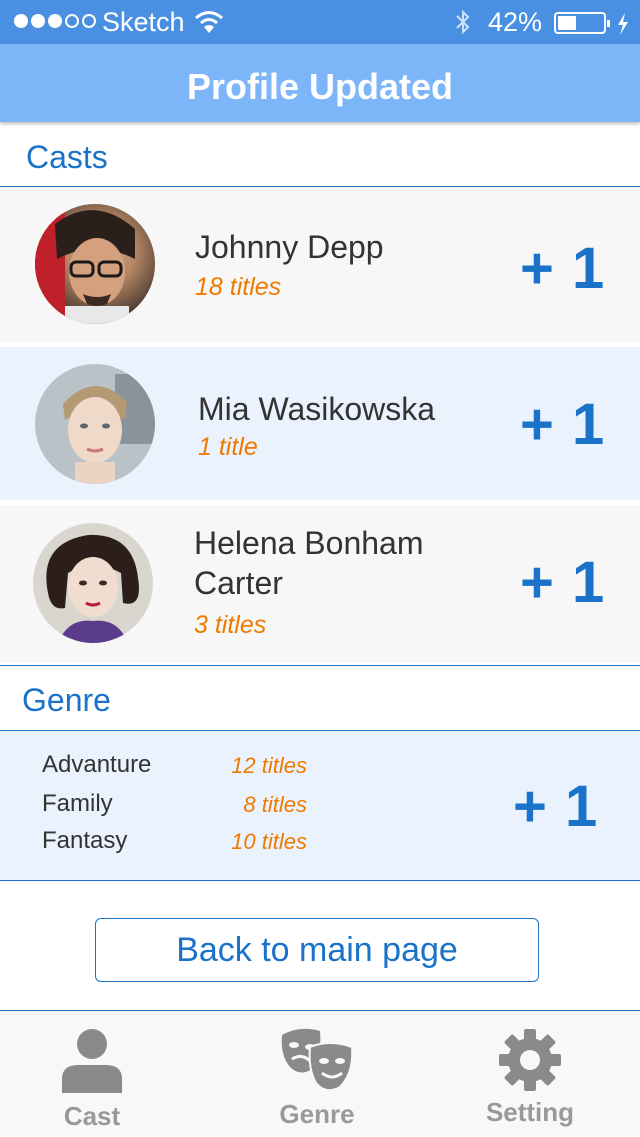 This screenshot has width=640, height=1137. Describe the element at coordinates (320, 698) in the screenshot. I see `genre-section-title: Genre` at that location.